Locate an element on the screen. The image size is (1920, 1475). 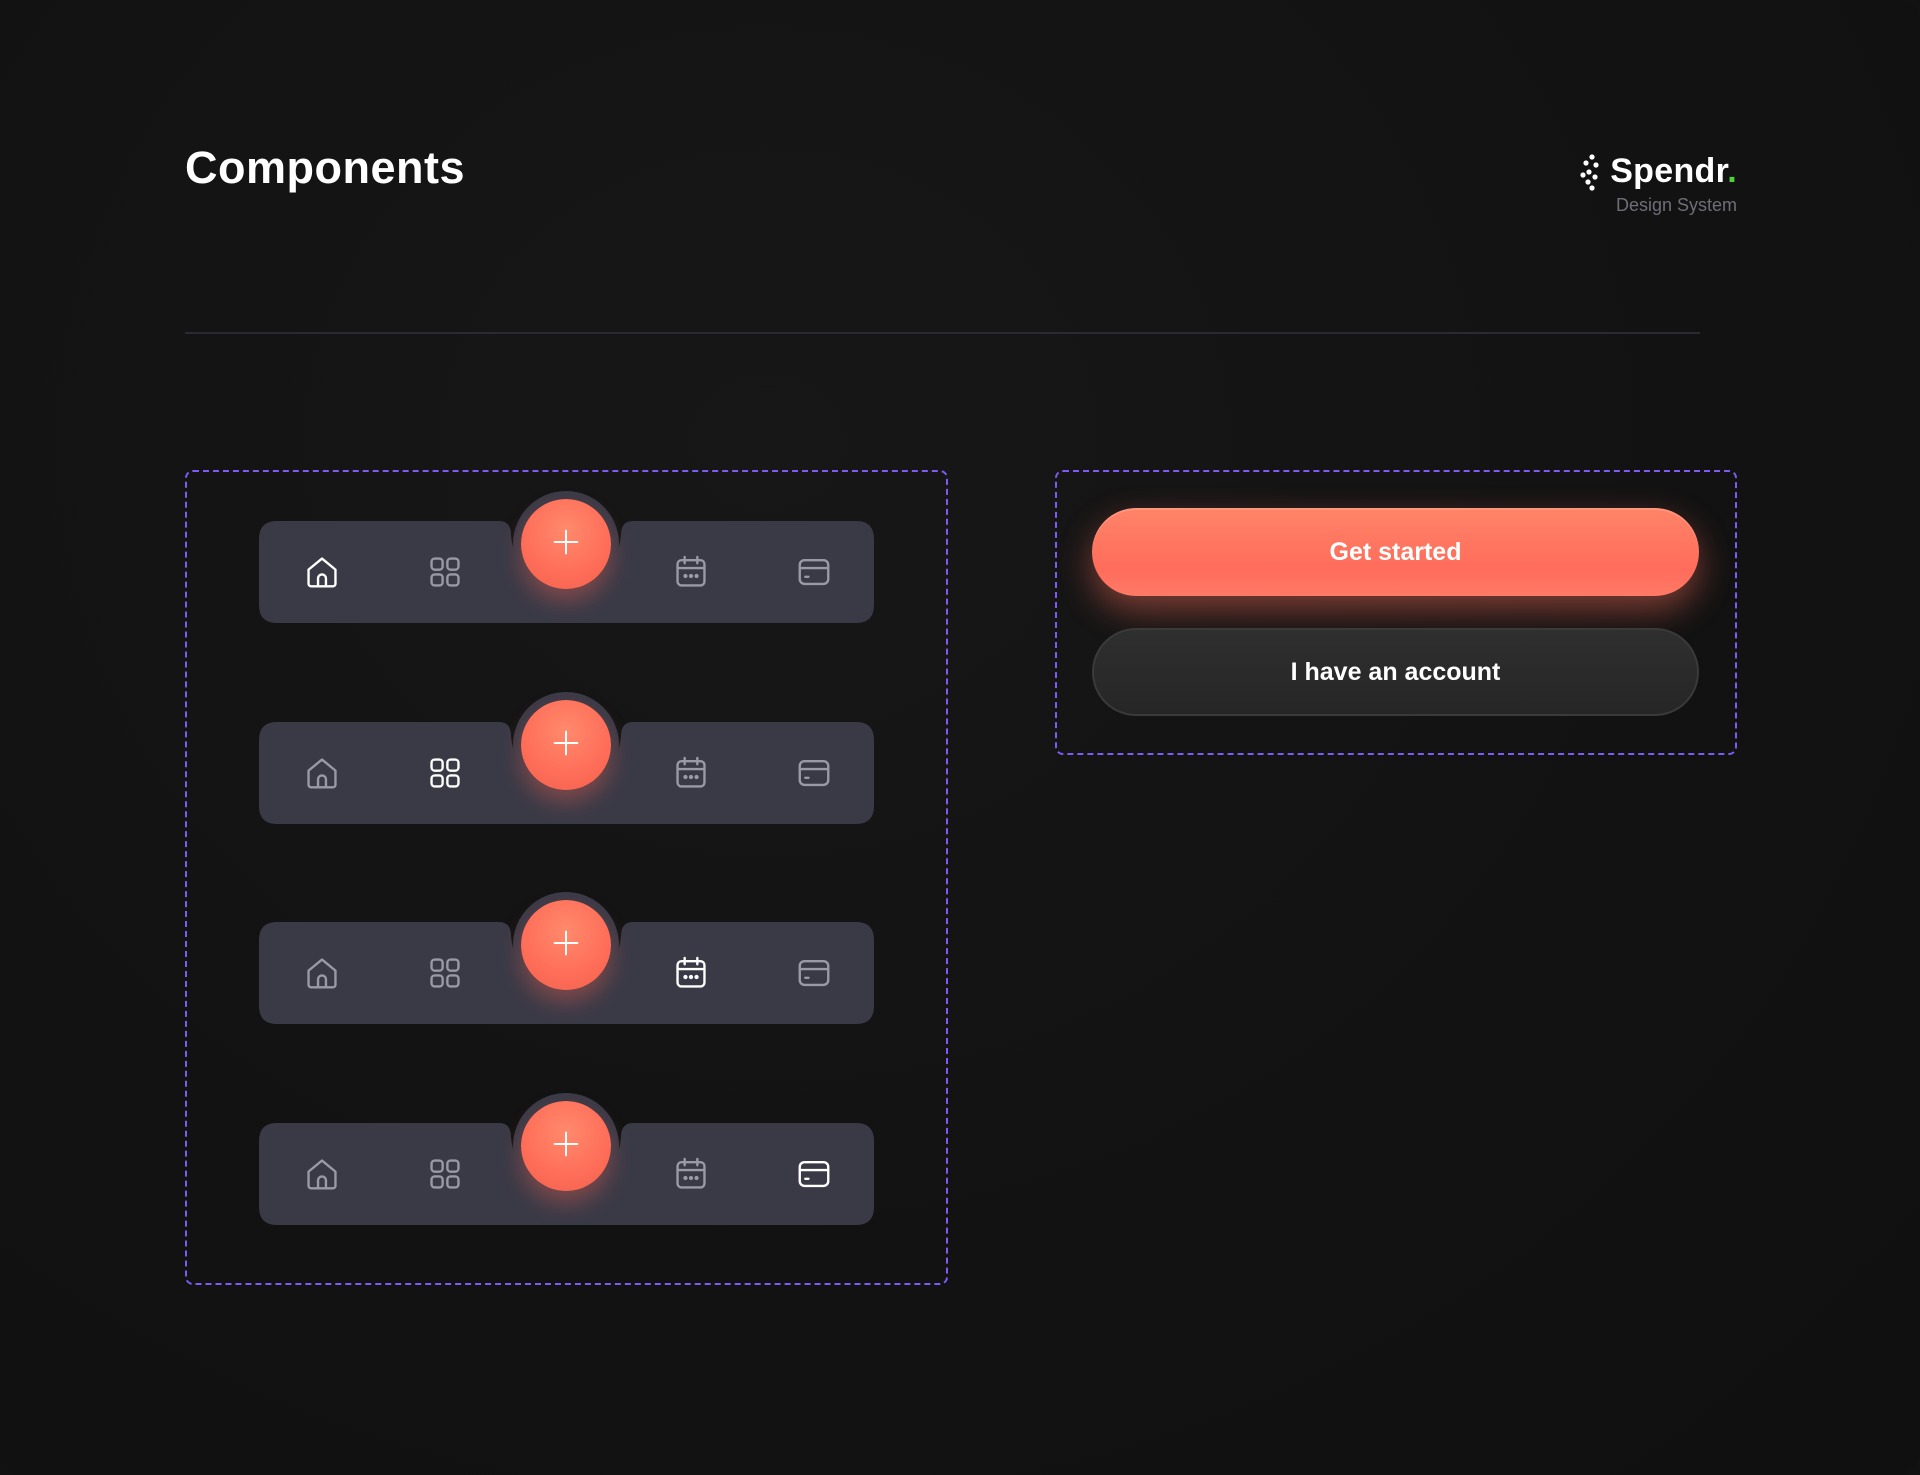
spendr-logo-icon is located at coordinates (1592, 172).